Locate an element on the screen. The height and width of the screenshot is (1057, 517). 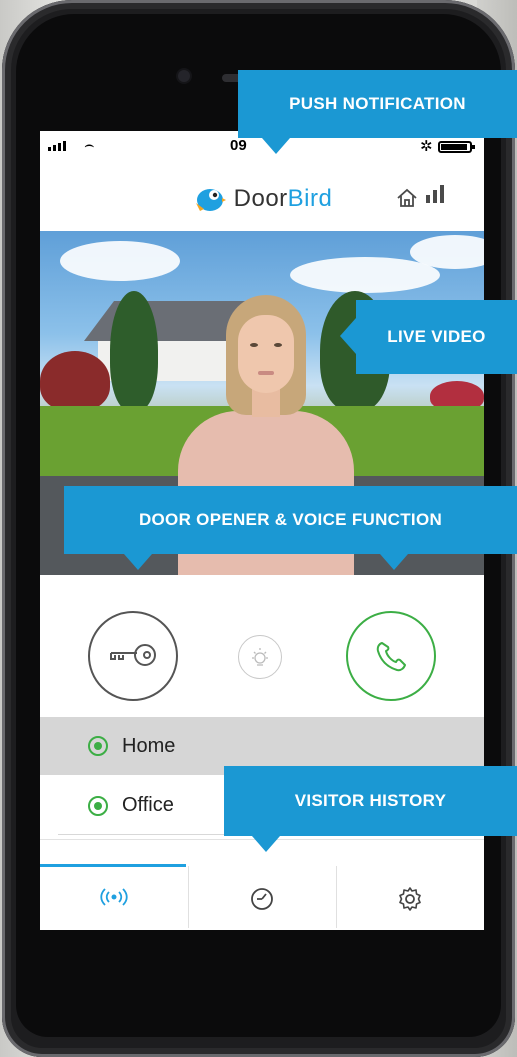
light-bulb-icon is located at coordinates (260, 657).